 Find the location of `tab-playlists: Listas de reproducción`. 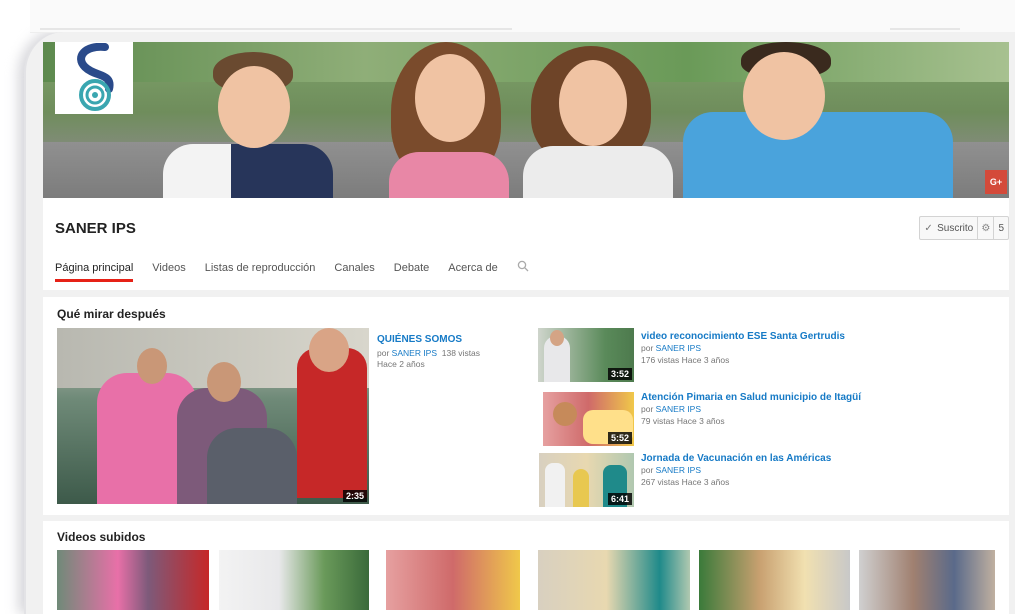

tab-playlists: Listas de reproducción is located at coordinates (260, 272).